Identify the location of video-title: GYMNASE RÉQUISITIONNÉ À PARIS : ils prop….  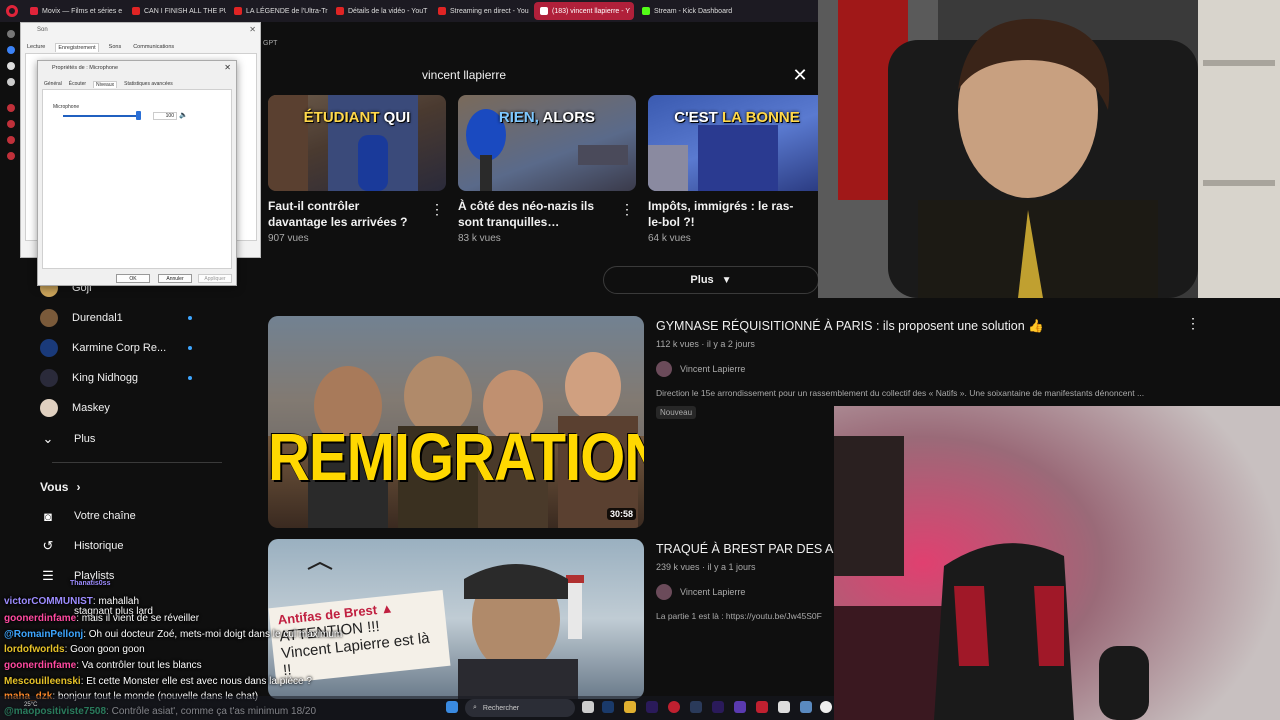
(926, 326).